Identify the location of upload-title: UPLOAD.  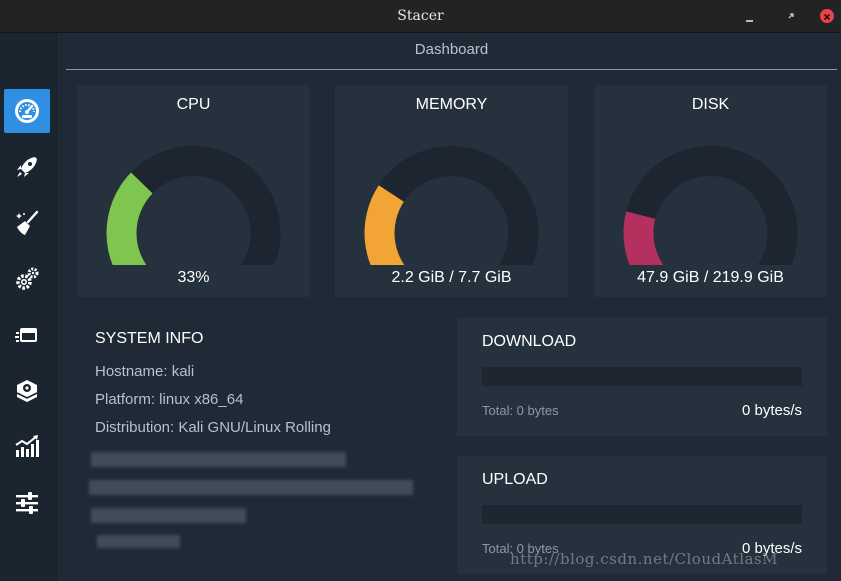
(515, 479).